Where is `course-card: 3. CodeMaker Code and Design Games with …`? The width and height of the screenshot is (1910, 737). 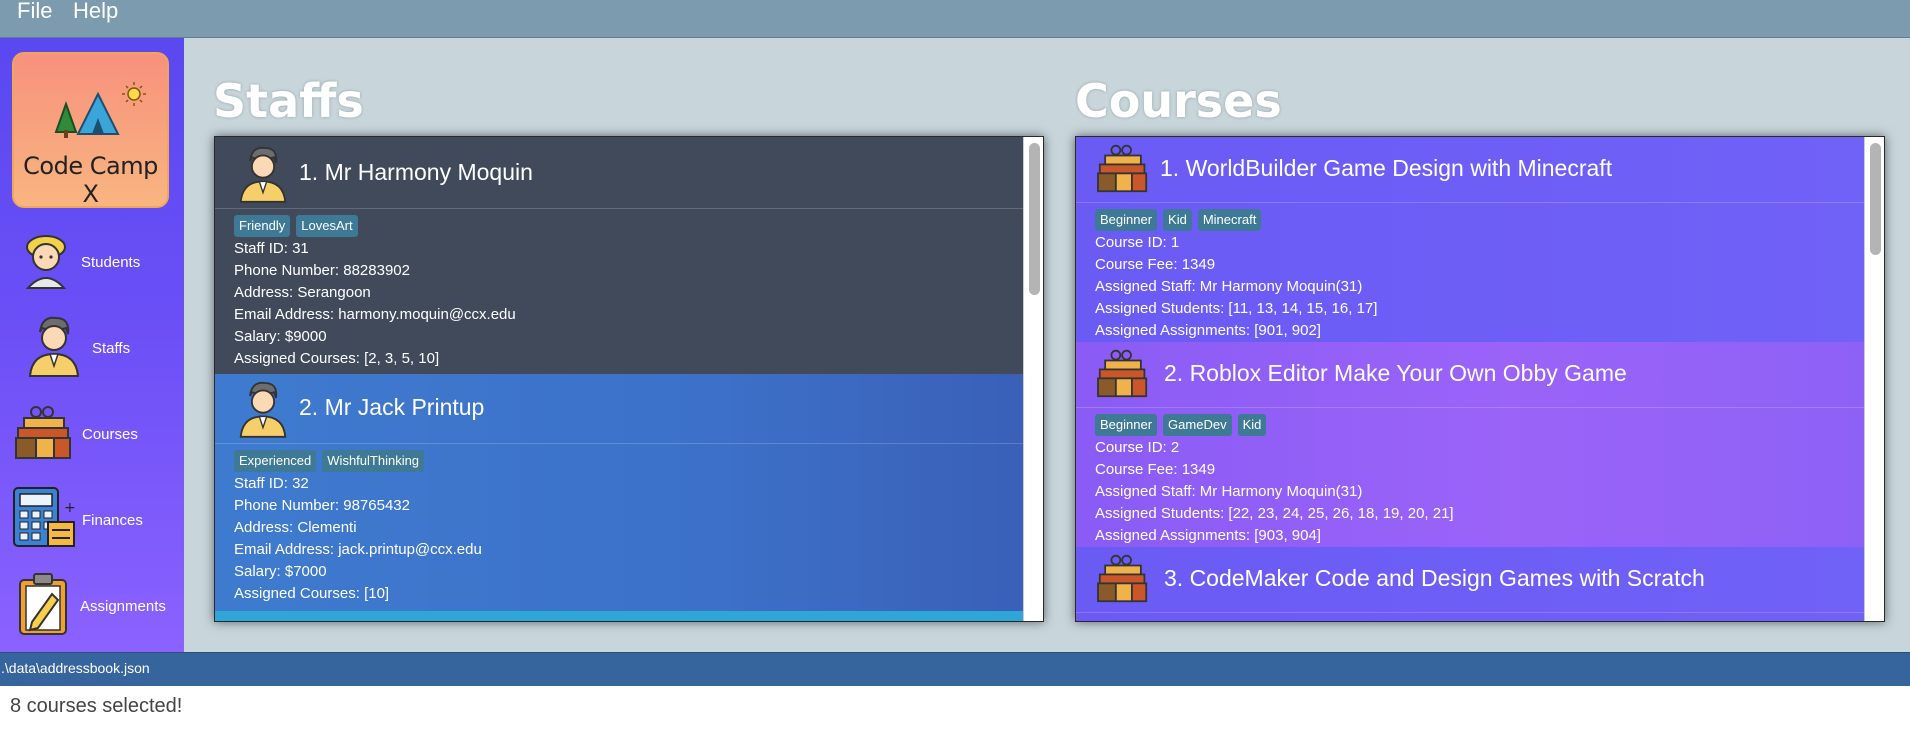 course-card: 3. CodeMaker Code and Design Games with … is located at coordinates (1470, 584).